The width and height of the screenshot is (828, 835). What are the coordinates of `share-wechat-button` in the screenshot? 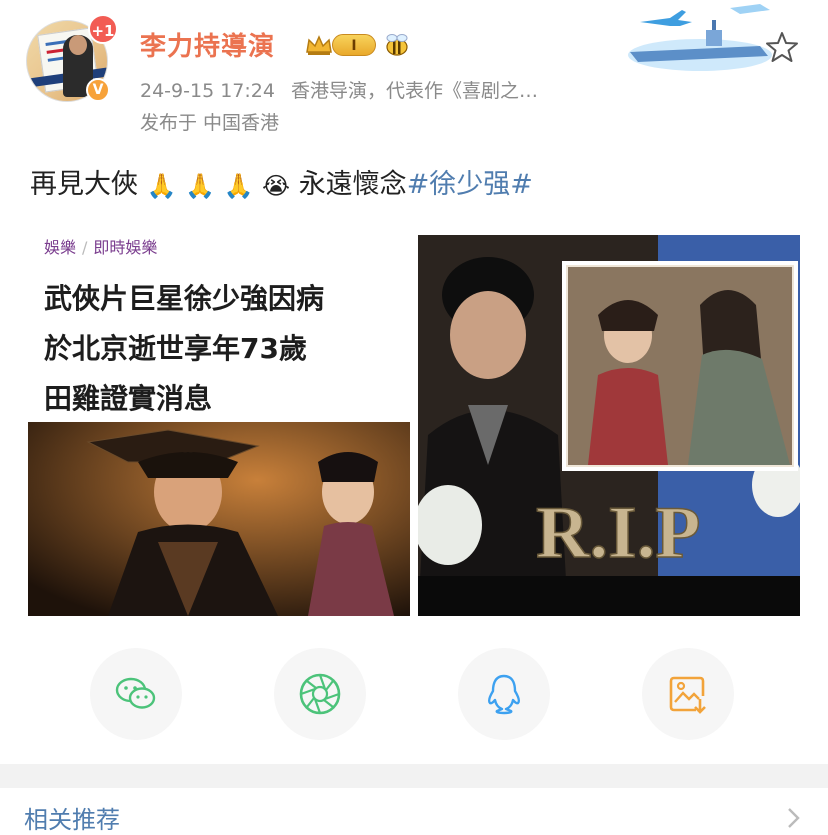 It's located at (136, 694).